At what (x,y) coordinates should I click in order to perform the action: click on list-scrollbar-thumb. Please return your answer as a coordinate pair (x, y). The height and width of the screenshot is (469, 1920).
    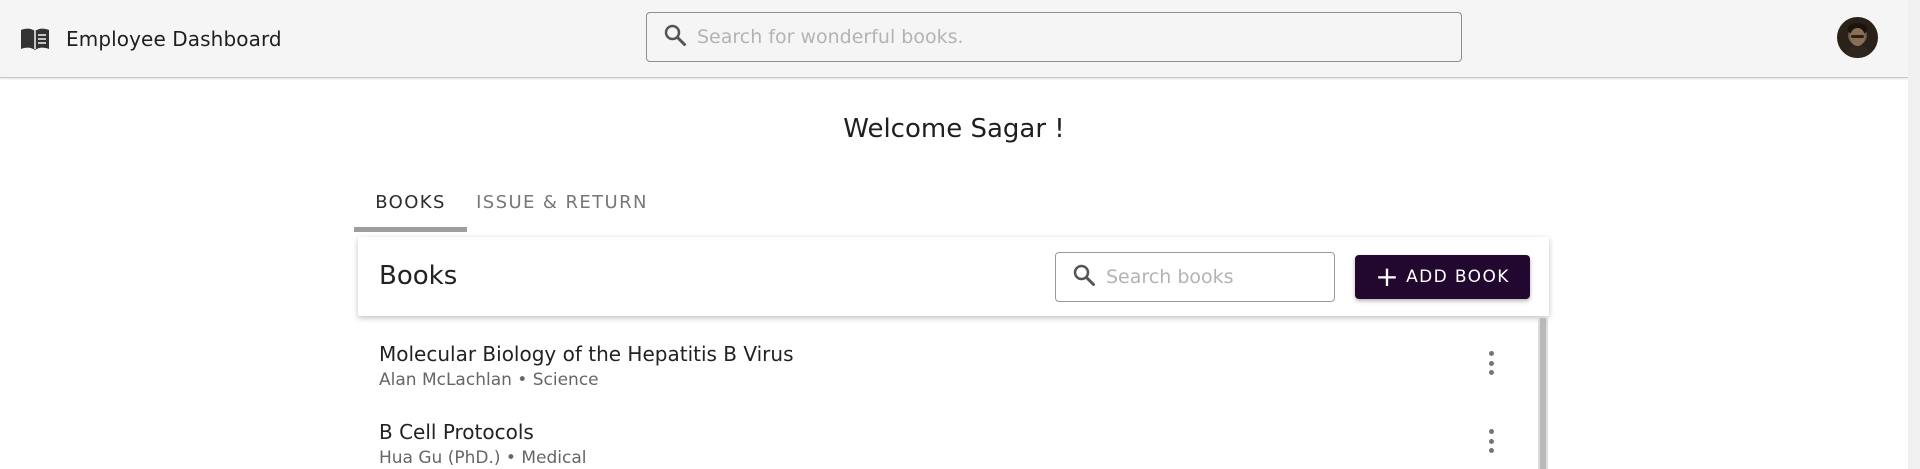
    Looking at the image, I should click on (1543, 393).